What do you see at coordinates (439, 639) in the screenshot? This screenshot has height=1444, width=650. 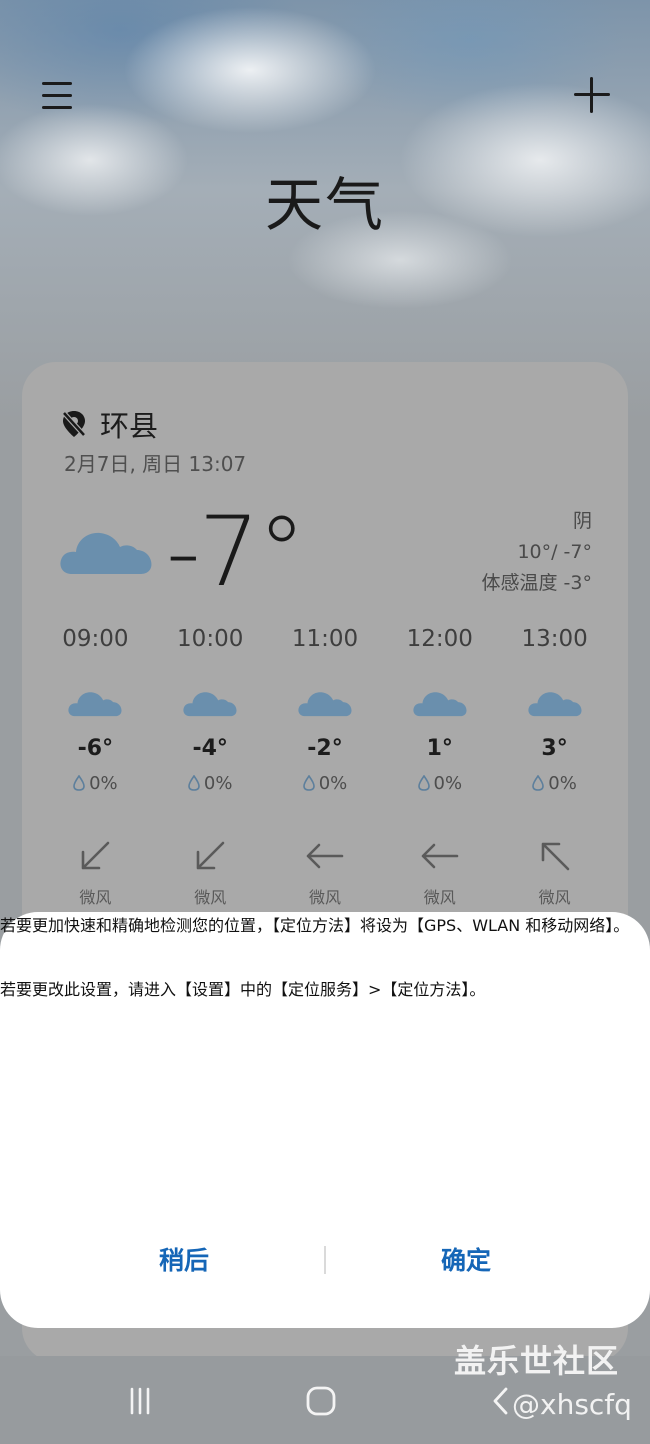 I see `hour-time: 12:00` at bounding box center [439, 639].